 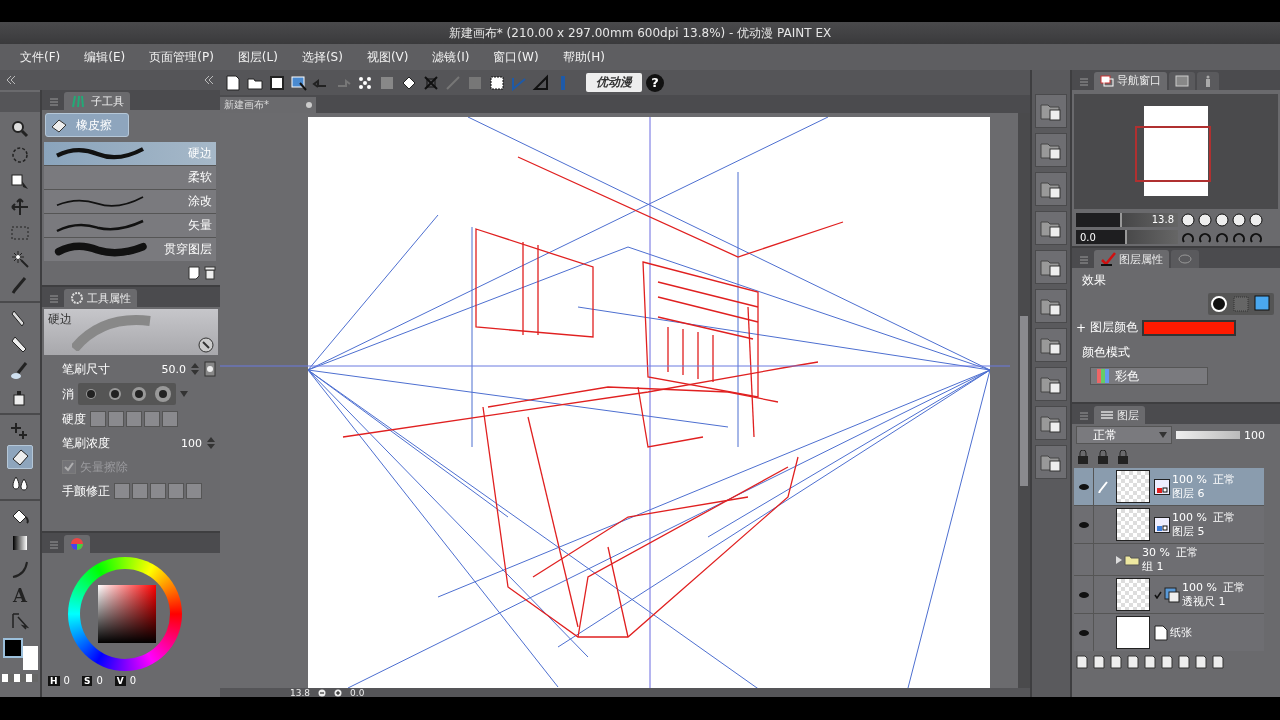 I want to click on layer-property-tab: 图层属性, so click(x=1131, y=259).